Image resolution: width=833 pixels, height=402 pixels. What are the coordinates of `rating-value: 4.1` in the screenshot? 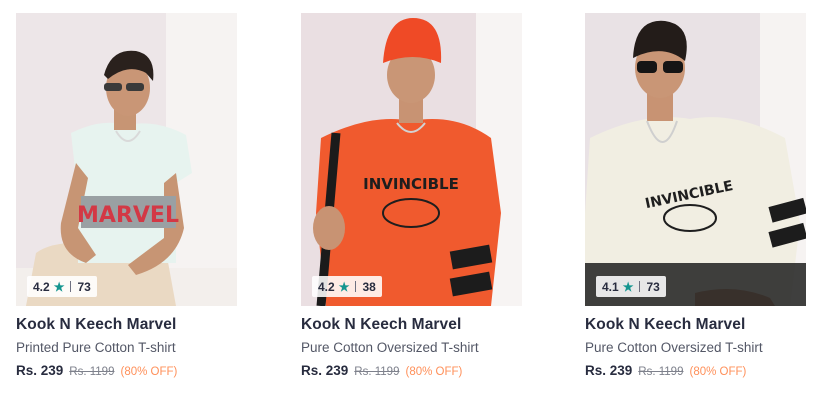 It's located at (610, 286).